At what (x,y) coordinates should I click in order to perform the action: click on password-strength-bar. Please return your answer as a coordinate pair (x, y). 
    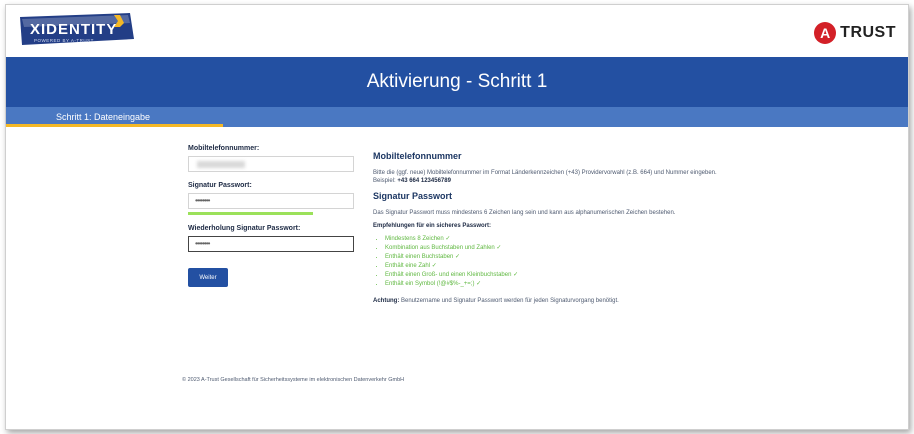
    Looking at the image, I should click on (250, 213).